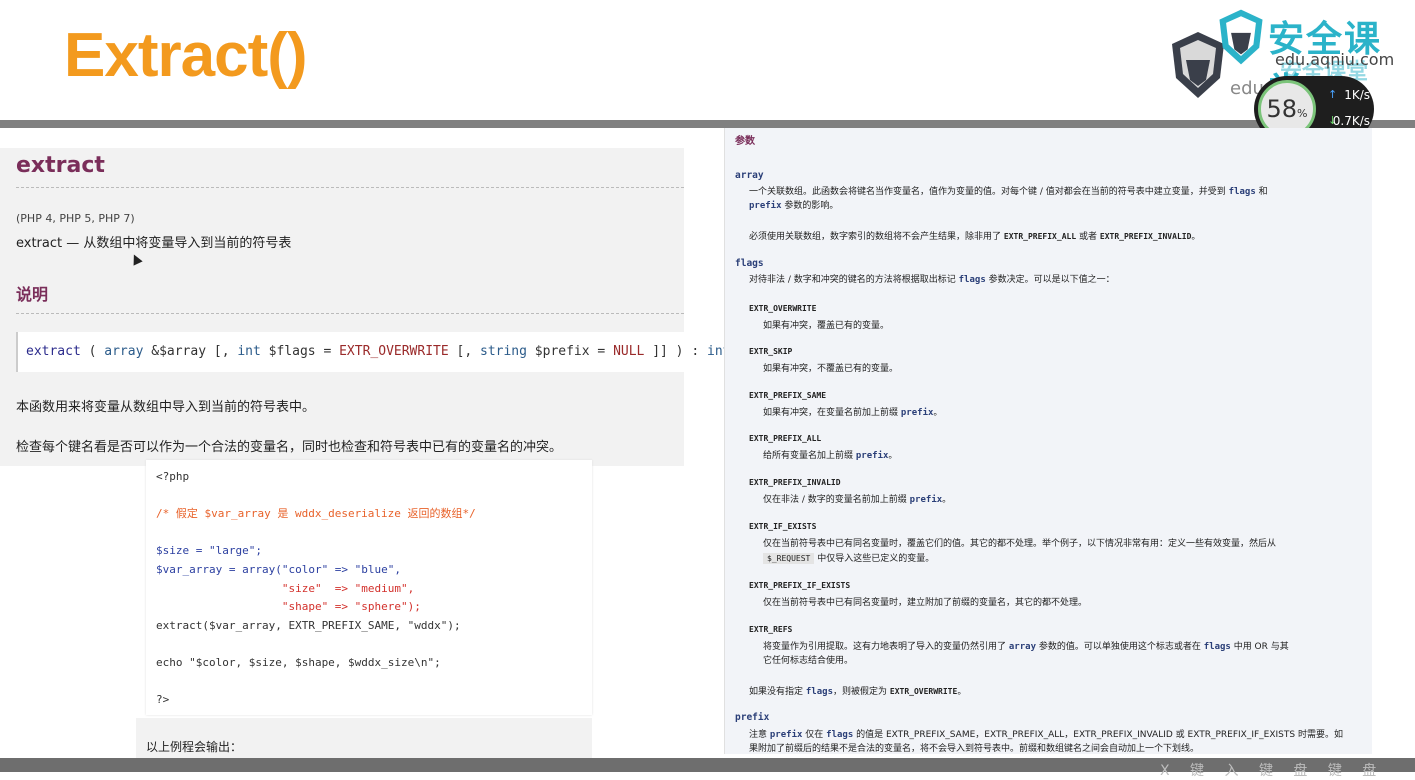 This screenshot has height=780, width=1415. What do you see at coordinates (831, 413) in the screenshot?
I see `text: 如果有冲突，在变量名前加上前缀` at bounding box center [831, 413].